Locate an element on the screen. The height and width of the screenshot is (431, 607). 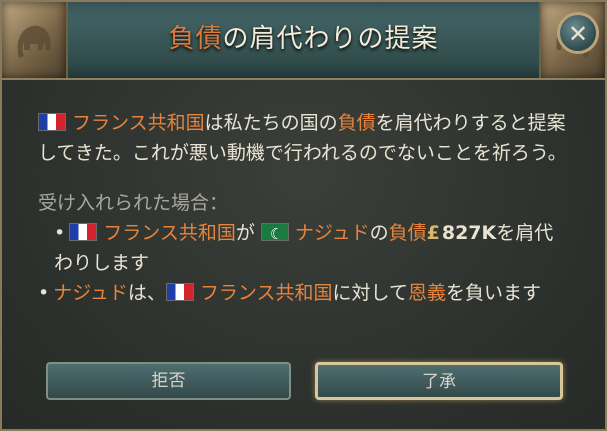
close-button: ✕ is located at coordinates (578, 33).